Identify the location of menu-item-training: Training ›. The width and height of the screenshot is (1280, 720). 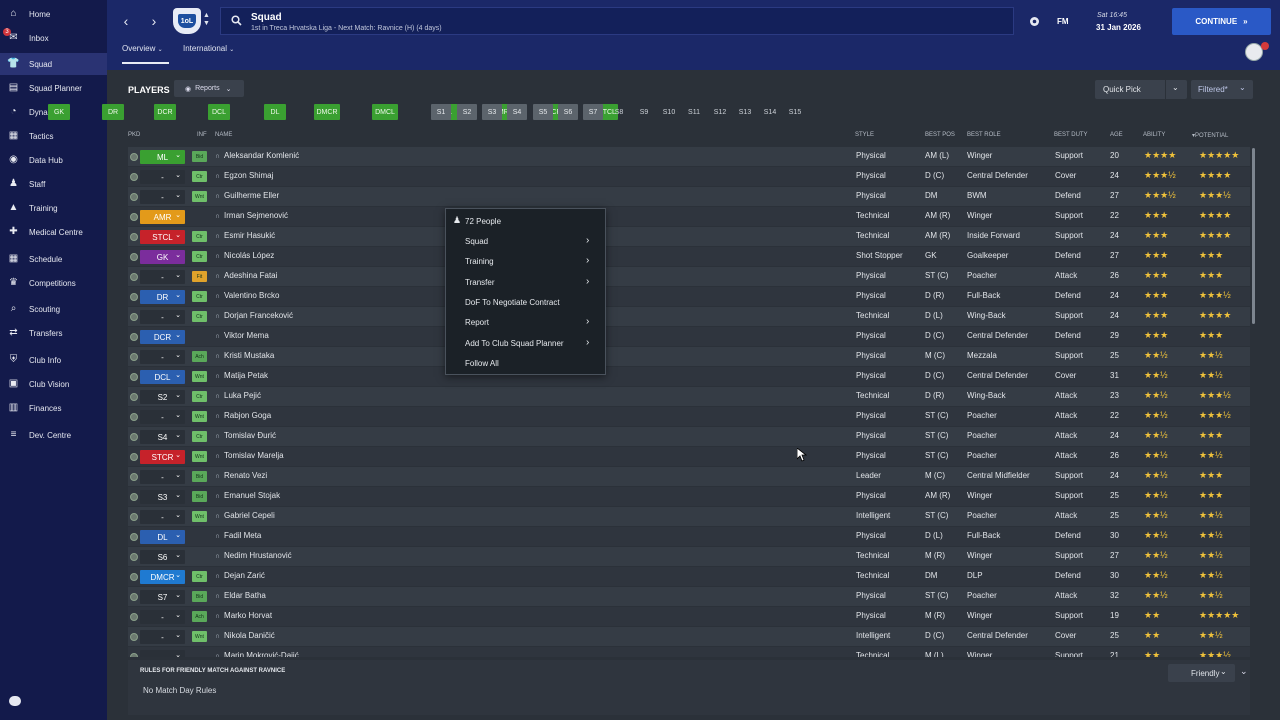
(525, 261).